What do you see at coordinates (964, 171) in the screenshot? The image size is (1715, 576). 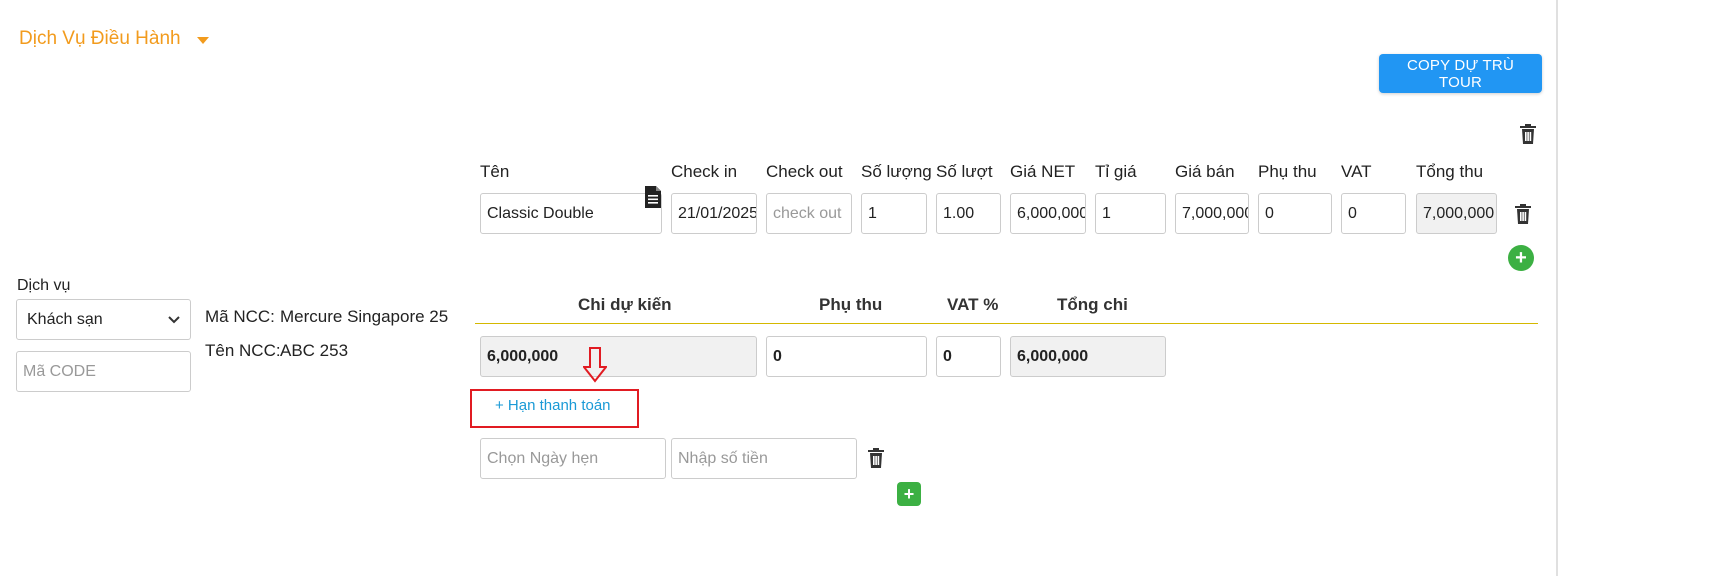 I see `header-so-luot: Số lượt` at bounding box center [964, 171].